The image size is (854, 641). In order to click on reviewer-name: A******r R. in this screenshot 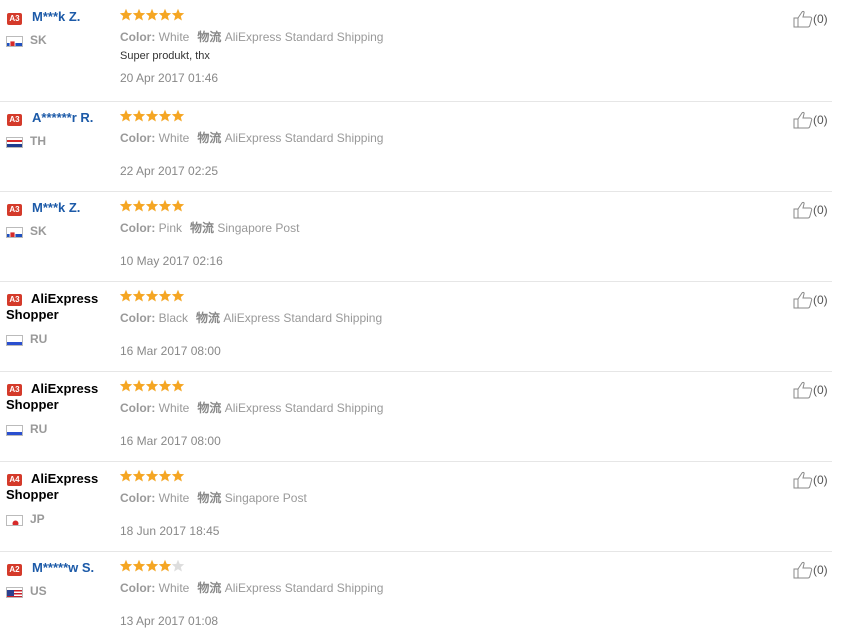, I will do `click(62, 117)`.